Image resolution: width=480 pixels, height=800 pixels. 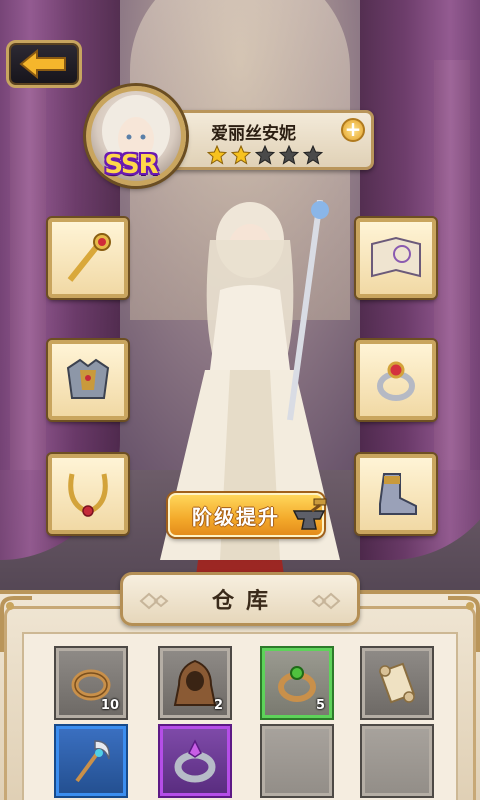 I want to click on warehouse-title: 仓库, so click(x=245, y=601).